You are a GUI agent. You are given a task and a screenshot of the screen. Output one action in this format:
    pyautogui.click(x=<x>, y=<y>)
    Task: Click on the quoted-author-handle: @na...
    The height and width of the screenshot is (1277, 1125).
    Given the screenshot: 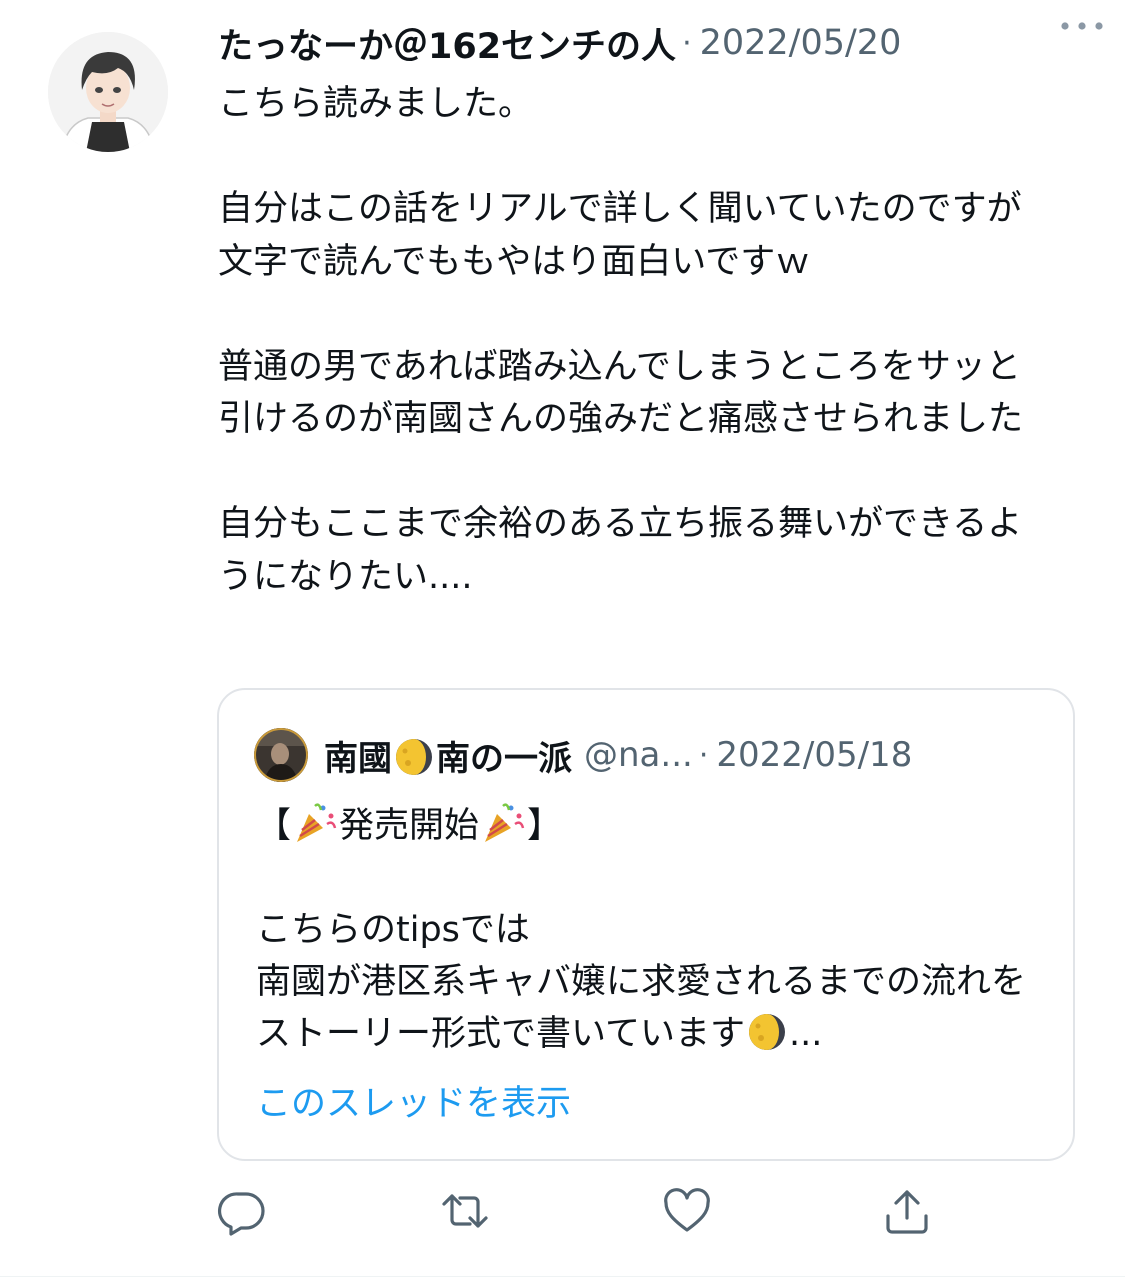 What is the action you would take?
    pyautogui.click(x=638, y=755)
    